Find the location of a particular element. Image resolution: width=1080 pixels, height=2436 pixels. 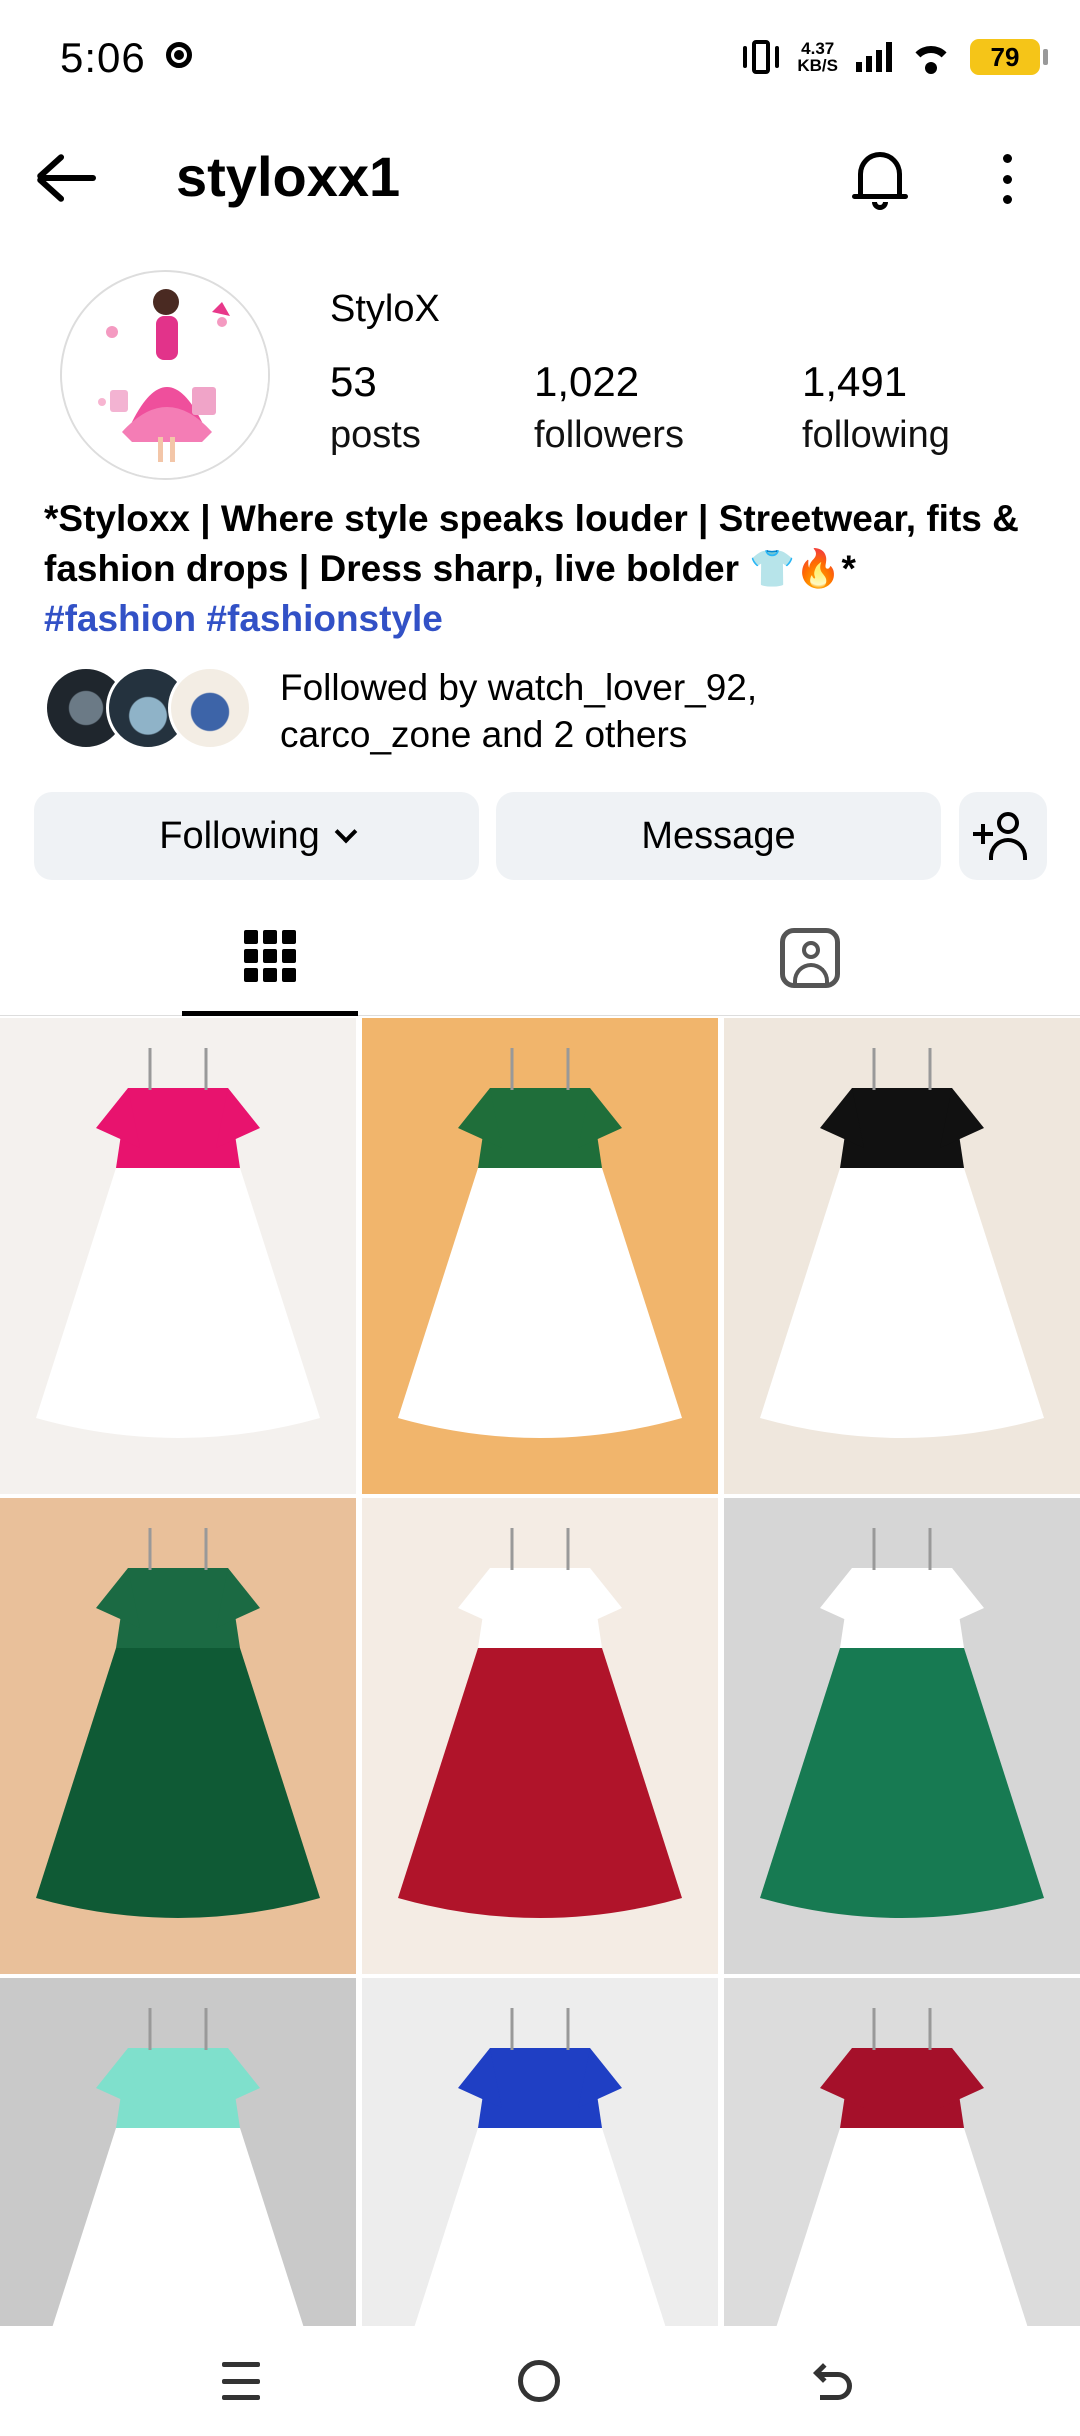

message-button: Message is located at coordinates (718, 836).